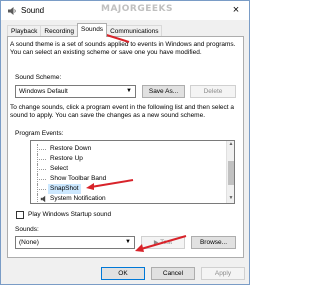 The height and width of the screenshot is (285, 320). Describe the element at coordinates (27, 229) in the screenshot. I see `sounds-label: Sounds:` at that location.